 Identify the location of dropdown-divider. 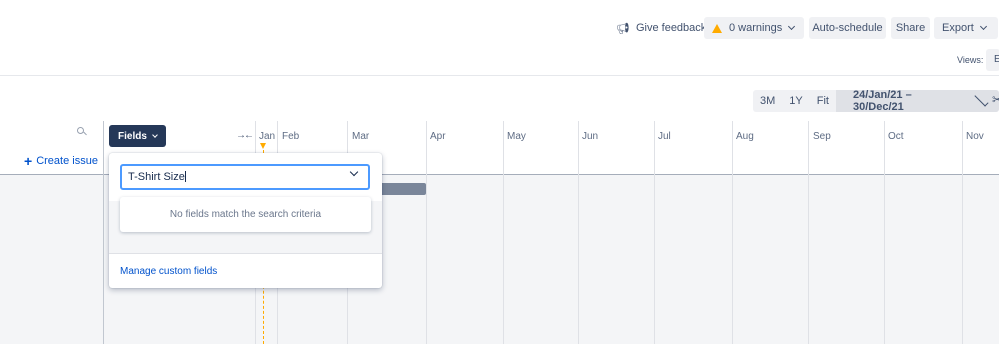
(245, 253).